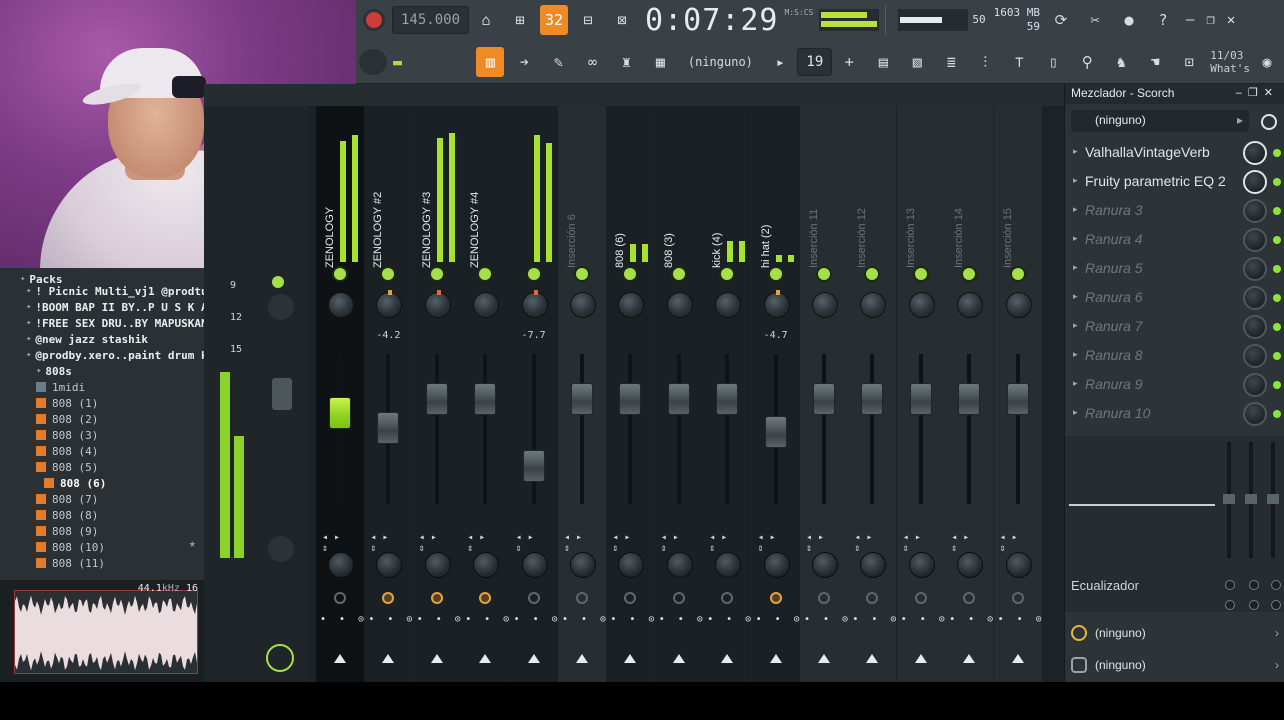 The height and width of the screenshot is (720, 1284). What do you see at coordinates (431, 20) in the screenshot?
I see `tempo-display: 145.000` at bounding box center [431, 20].